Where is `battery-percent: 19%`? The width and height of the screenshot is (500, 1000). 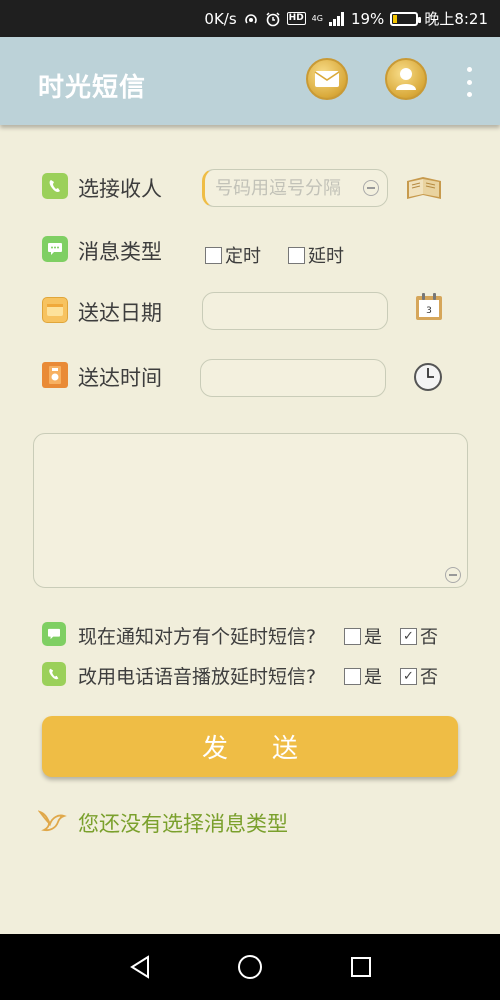 battery-percent: 19% is located at coordinates (367, 18).